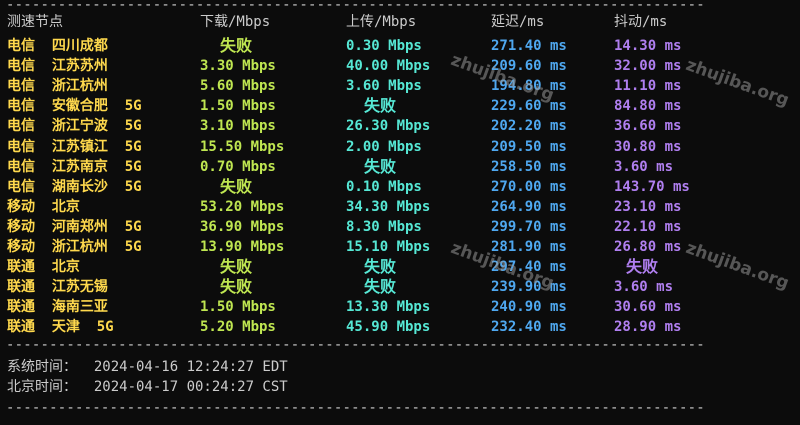 The height and width of the screenshot is (425, 800). I want to click on cell-upload: 40.00 Mbps, so click(388, 66).